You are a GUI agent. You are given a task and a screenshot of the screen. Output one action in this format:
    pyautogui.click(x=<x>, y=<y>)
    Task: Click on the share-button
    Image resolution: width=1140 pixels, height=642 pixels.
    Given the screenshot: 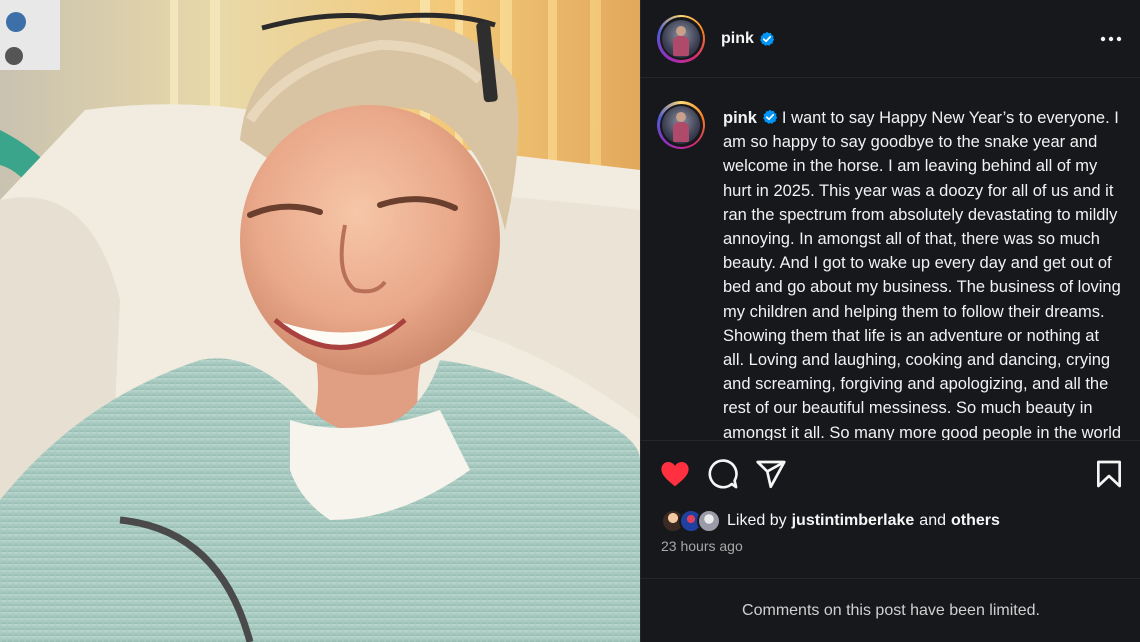 What is the action you would take?
    pyautogui.click(x=771, y=474)
    